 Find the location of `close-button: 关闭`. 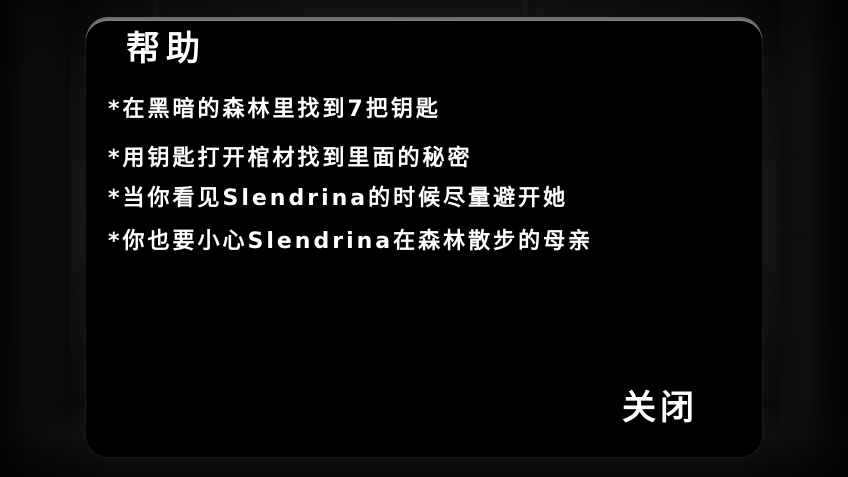

close-button: 关闭 is located at coordinates (662, 408).